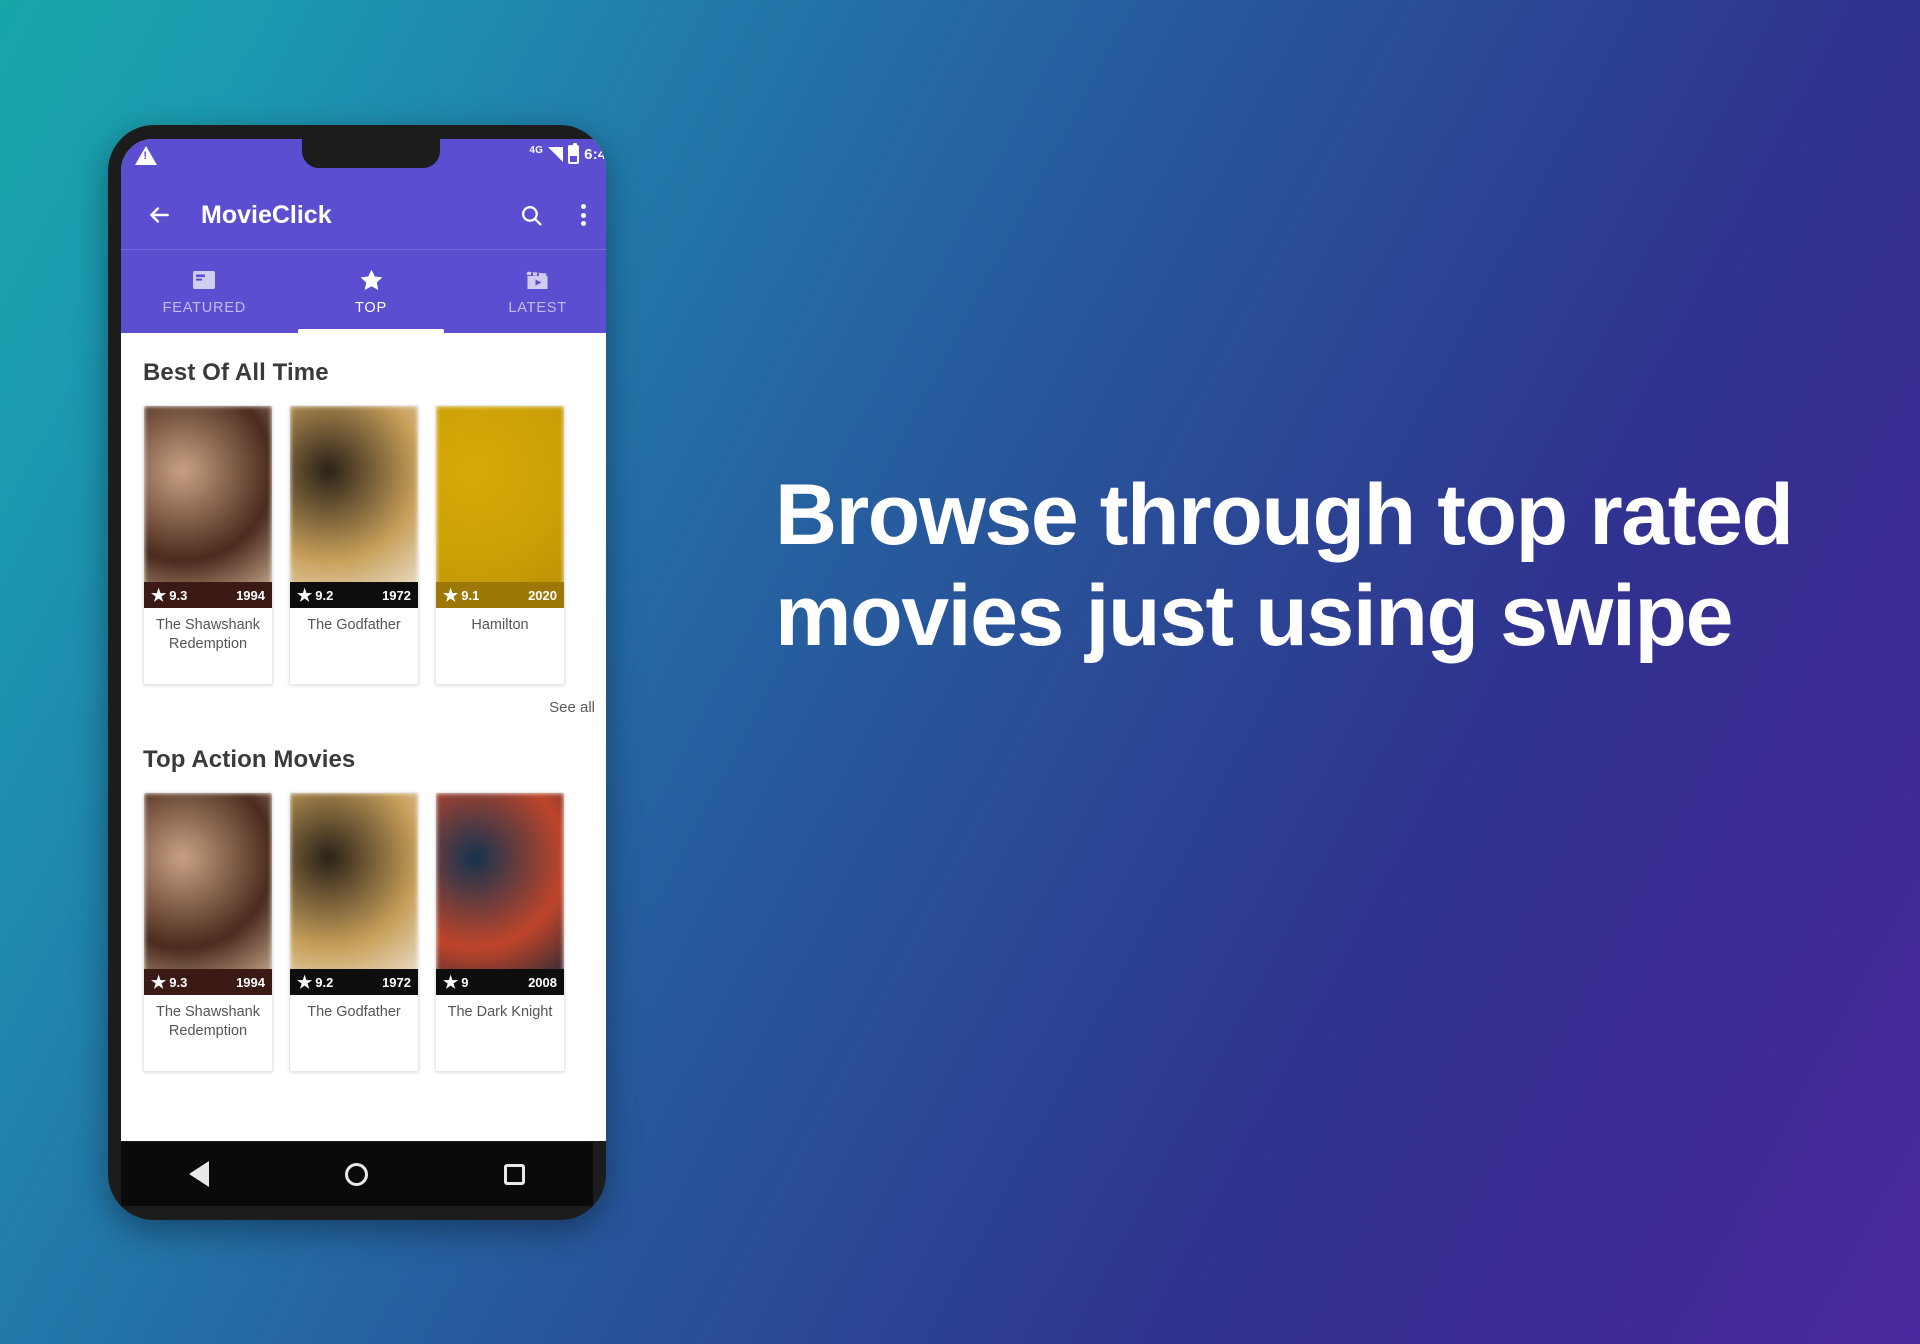 The height and width of the screenshot is (1344, 1920). I want to click on android-nav-bar, so click(357, 1174).